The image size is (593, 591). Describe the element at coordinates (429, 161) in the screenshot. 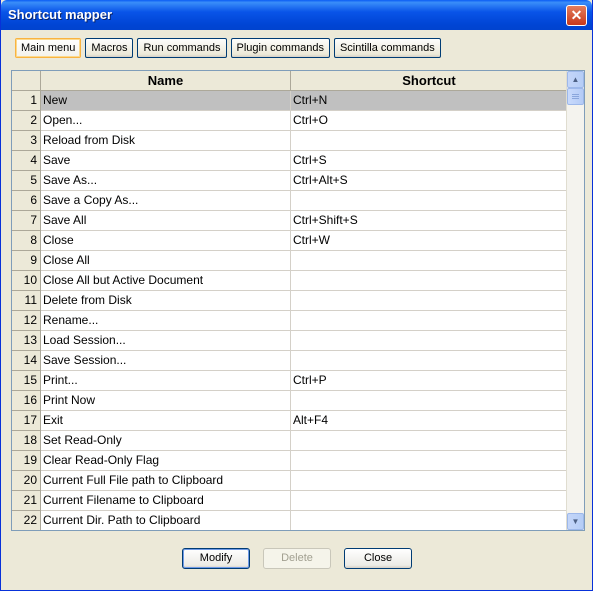

I see `shortcut-cell: Ctrl+S` at that location.